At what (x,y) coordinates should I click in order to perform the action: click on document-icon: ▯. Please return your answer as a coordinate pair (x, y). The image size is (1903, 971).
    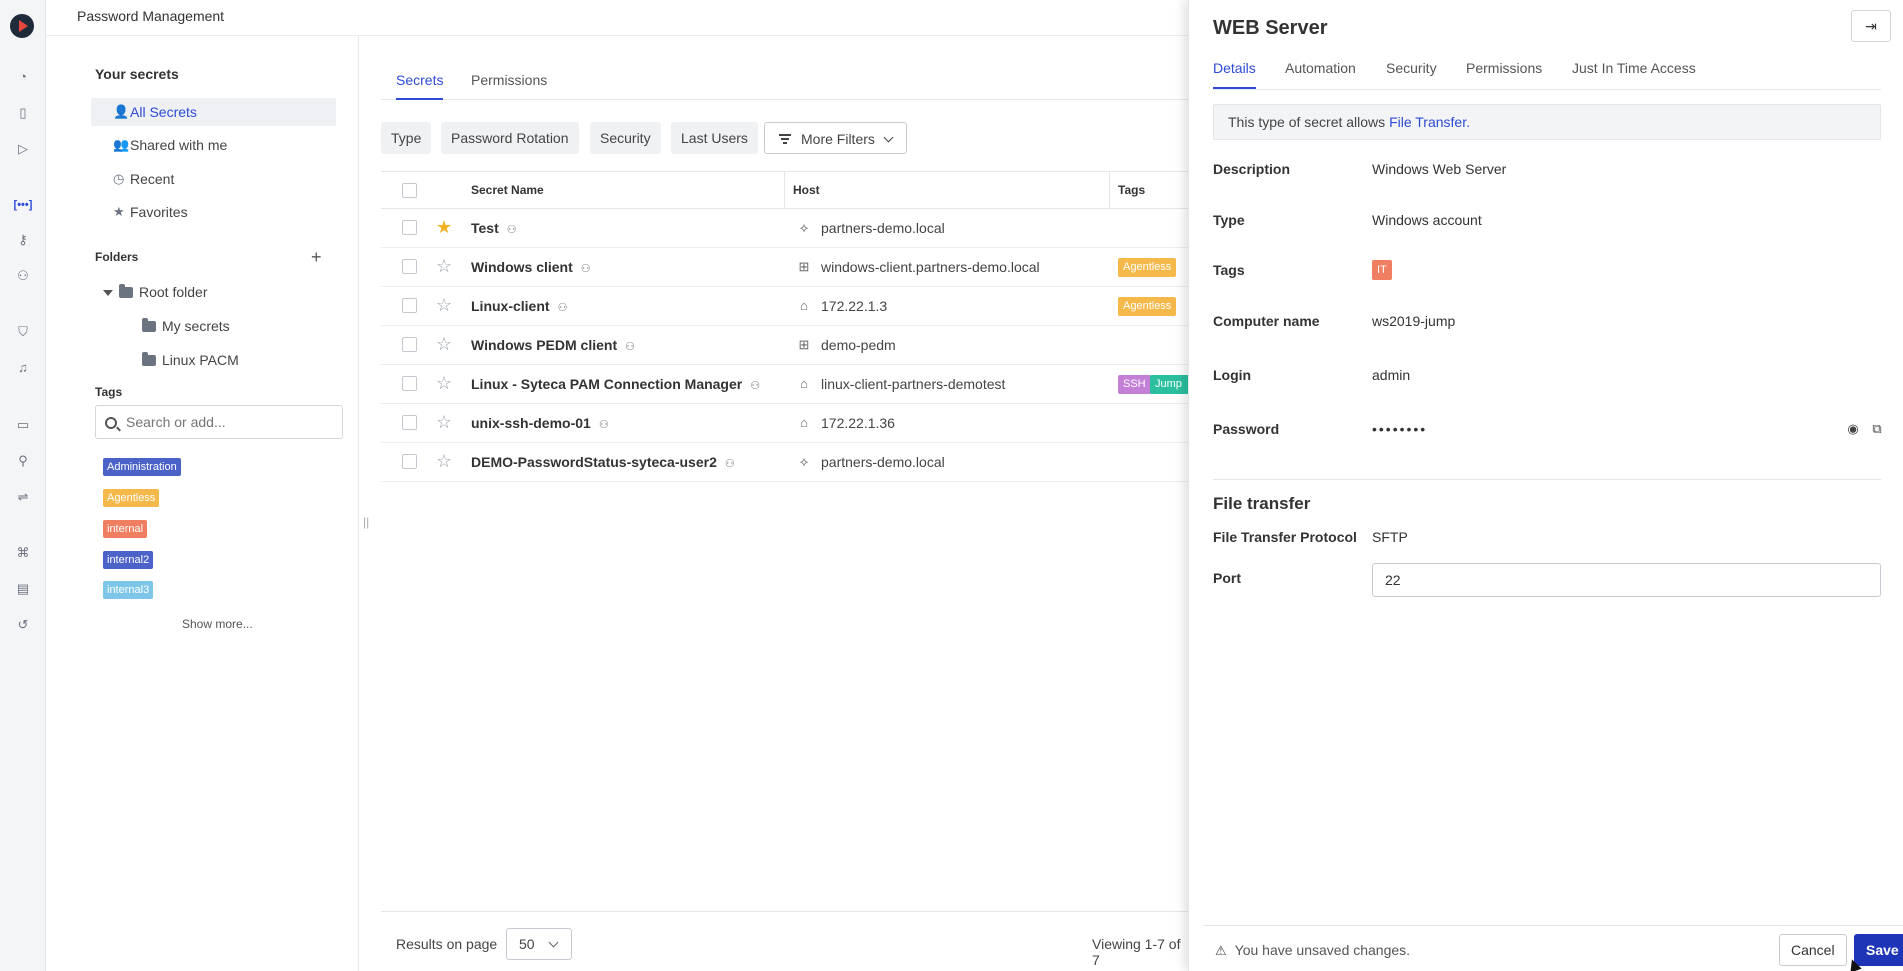
    Looking at the image, I should click on (23, 113).